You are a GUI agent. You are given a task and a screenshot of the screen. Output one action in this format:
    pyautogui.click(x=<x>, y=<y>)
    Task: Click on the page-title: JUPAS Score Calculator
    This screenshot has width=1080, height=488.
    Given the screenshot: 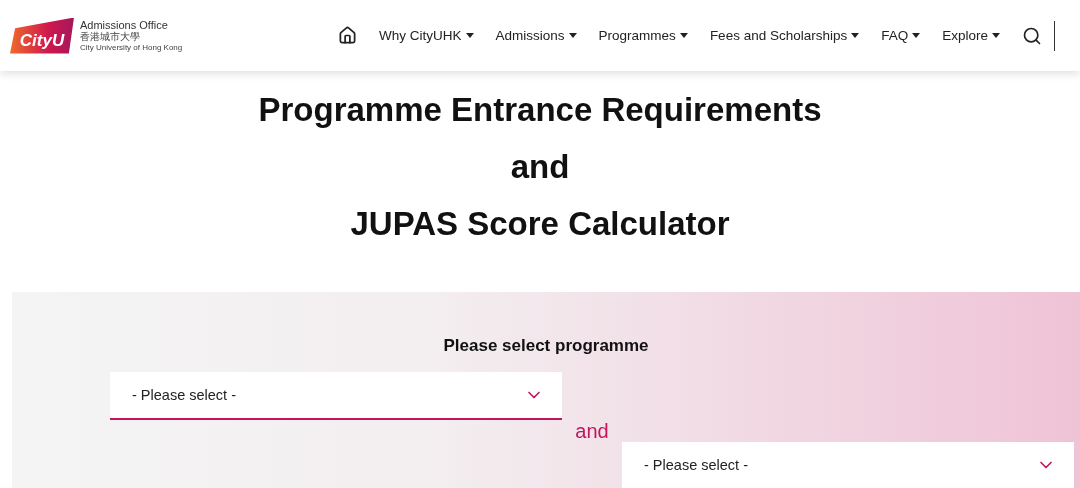 What is the action you would take?
    pyautogui.click(x=540, y=224)
    